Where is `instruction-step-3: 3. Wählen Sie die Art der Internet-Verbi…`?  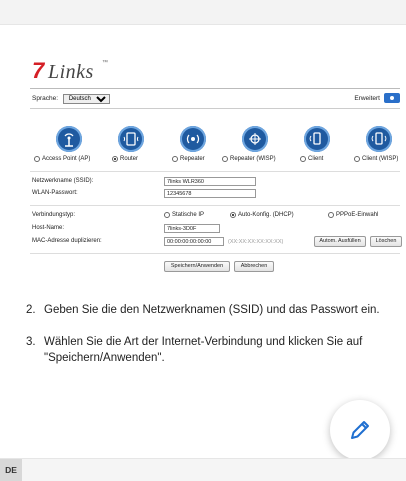
instruction-step-3: 3. Wählen Sie die Art der Internet-Verbi… is located at coordinates (216, 350).